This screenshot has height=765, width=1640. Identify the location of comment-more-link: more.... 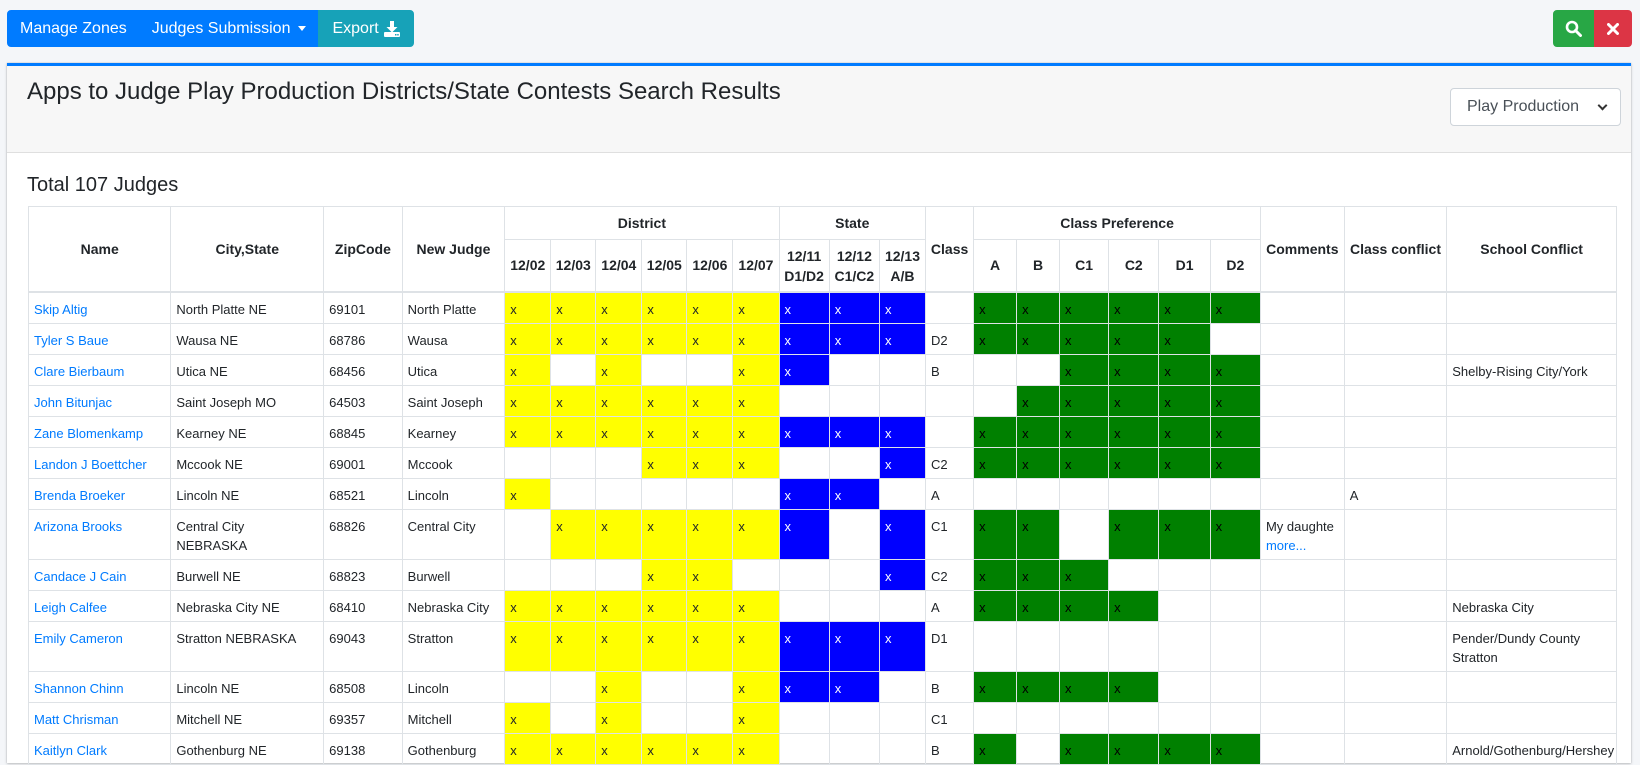
(1302, 545).